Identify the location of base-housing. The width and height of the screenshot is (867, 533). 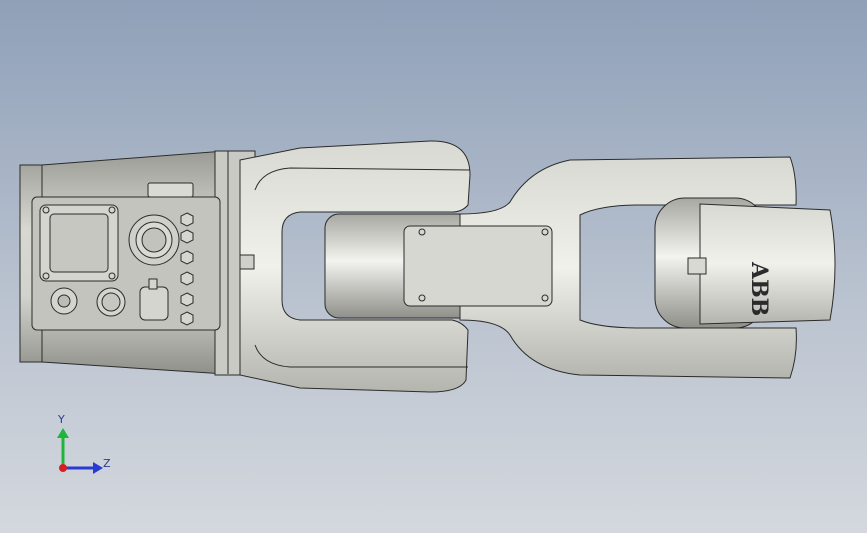
(137, 263).